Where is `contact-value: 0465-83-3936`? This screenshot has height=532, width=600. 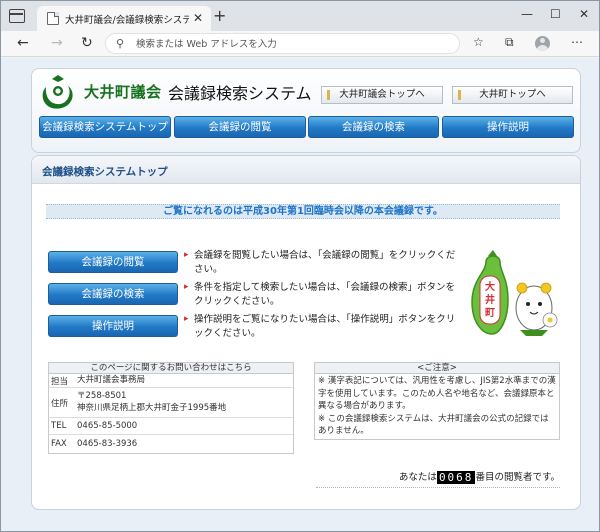
contact-value: 0465-83-3936 is located at coordinates (107, 443).